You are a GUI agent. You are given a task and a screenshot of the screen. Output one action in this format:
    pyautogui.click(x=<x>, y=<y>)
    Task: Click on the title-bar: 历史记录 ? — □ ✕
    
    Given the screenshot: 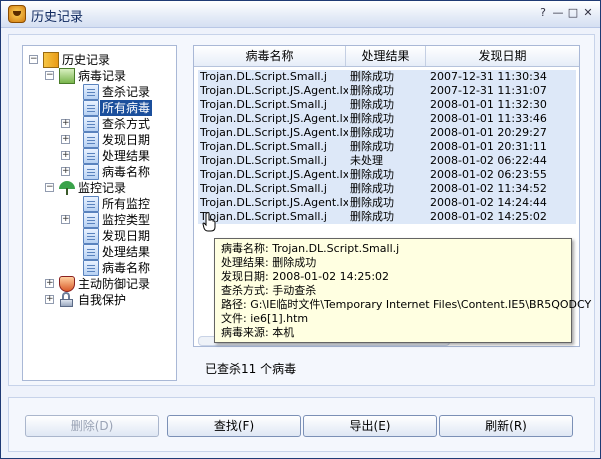 What is the action you would take?
    pyautogui.click(x=300, y=14)
    